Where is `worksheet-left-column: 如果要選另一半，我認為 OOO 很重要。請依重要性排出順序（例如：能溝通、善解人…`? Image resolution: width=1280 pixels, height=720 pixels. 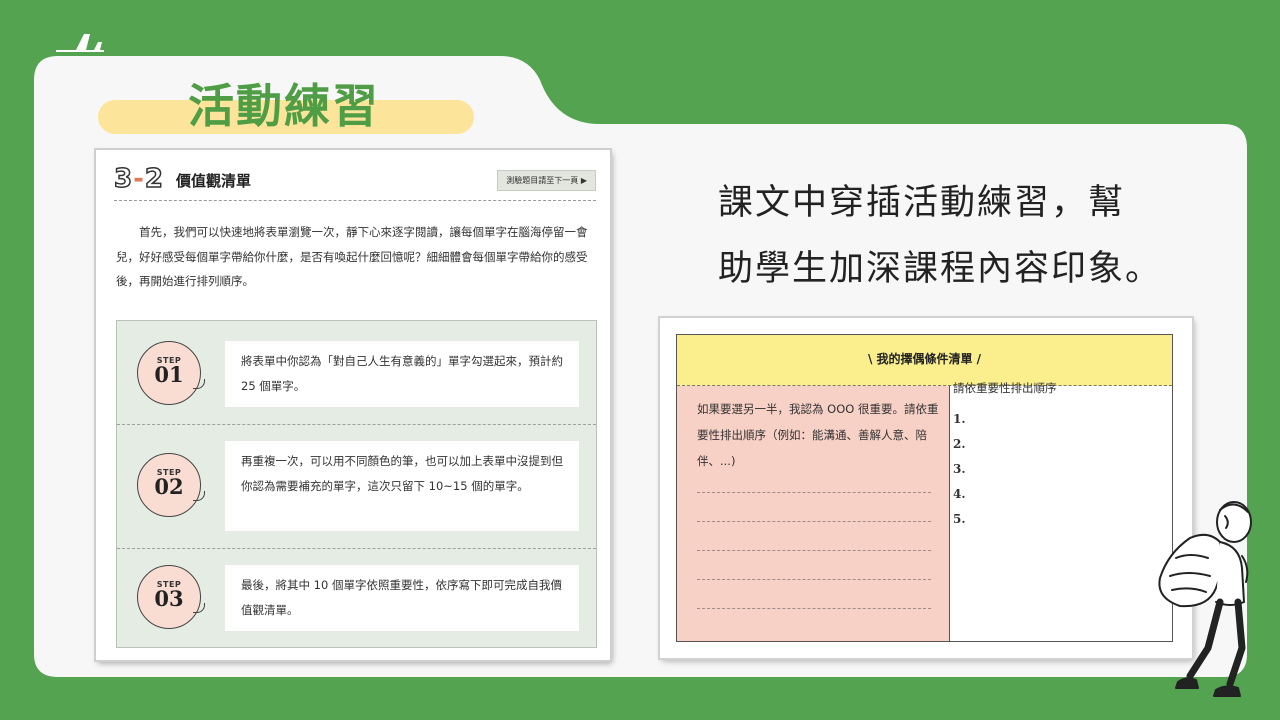
worksheet-left-column: 如果要選另一半，我認為 OOO 很重要。請依重要性排出順序（例如：能溝通、善解人… is located at coordinates (813, 513).